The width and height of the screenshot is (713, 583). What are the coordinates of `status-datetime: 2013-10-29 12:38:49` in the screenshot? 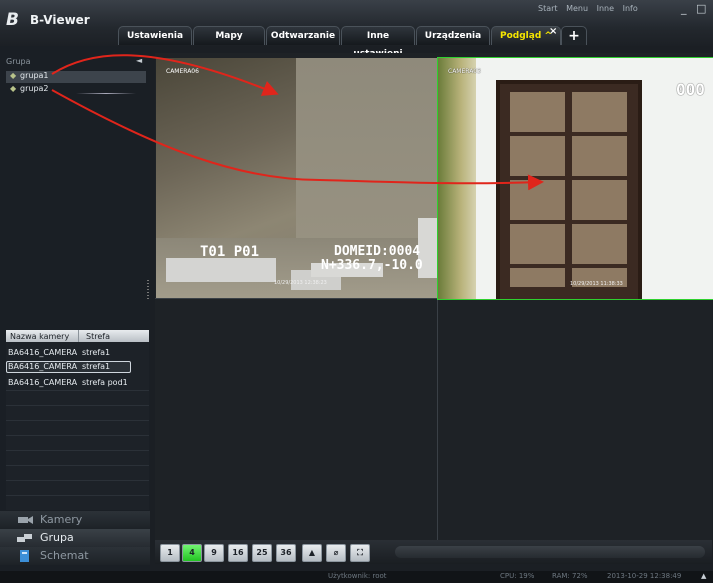 It's located at (644, 576).